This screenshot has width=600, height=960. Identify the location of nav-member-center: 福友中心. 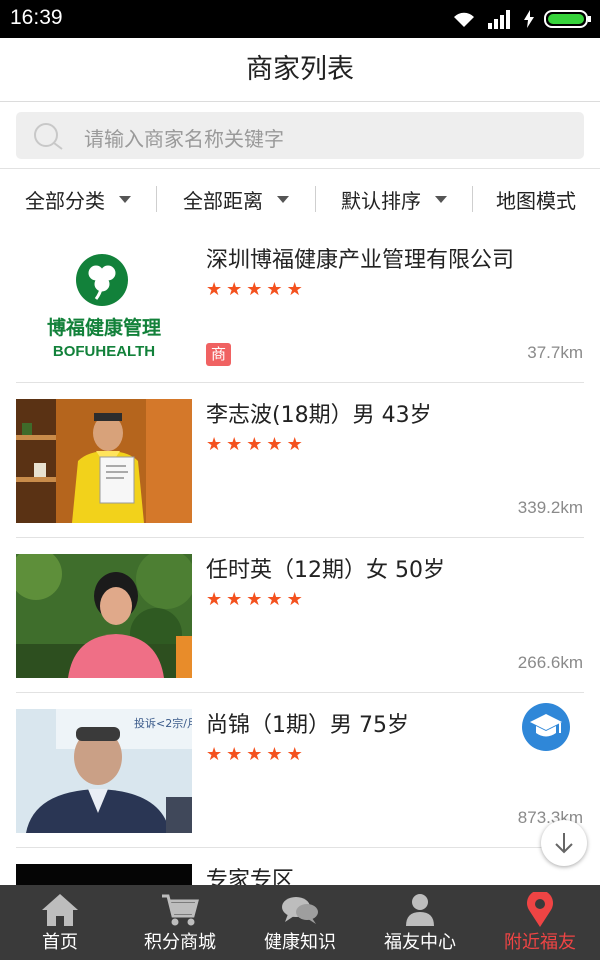
(420, 922).